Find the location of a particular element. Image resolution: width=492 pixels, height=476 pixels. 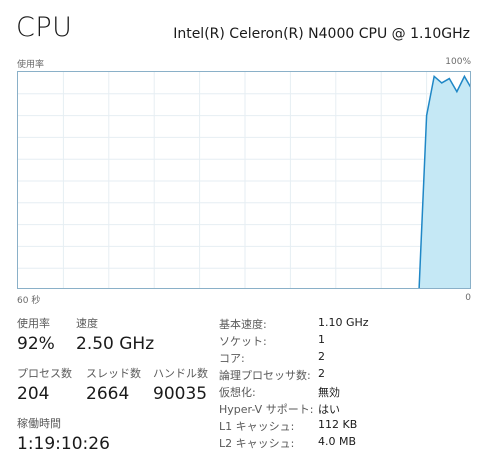

usage-value: 92% is located at coordinates (36, 344).